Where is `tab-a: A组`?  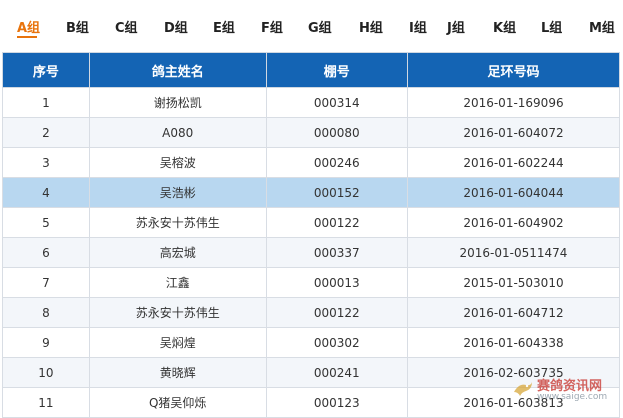 tab-a: A组 is located at coordinates (28, 26).